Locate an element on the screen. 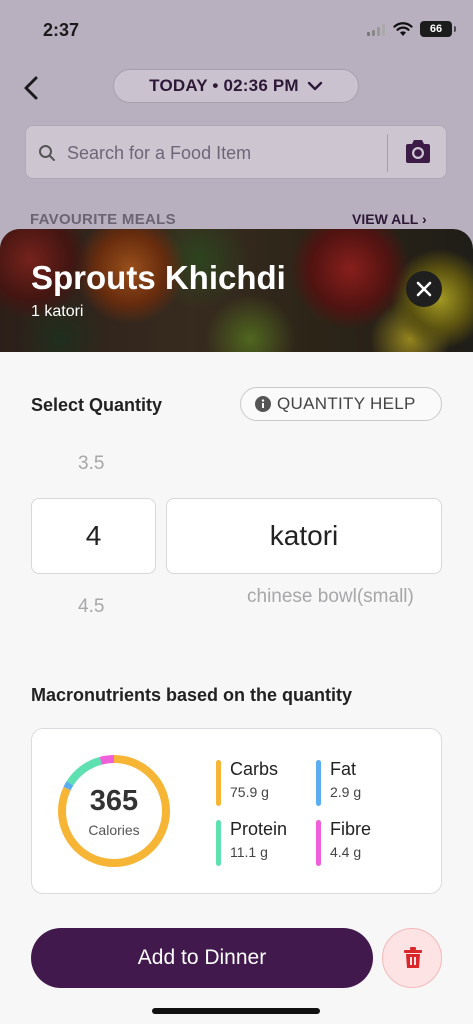 The width and height of the screenshot is (473, 1024). camera-icon is located at coordinates (418, 152).